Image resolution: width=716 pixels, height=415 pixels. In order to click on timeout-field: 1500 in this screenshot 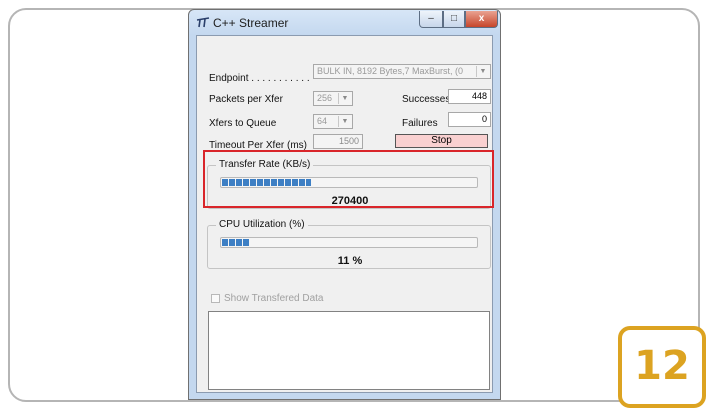, I will do `click(338, 141)`.